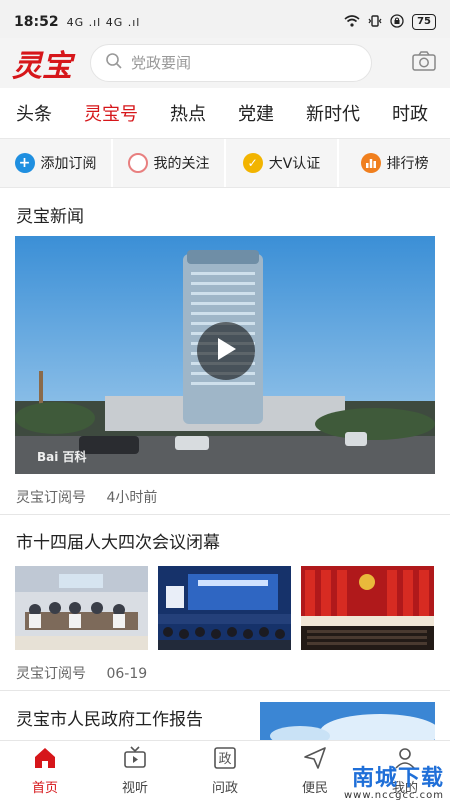  I want to click on nav-media: 视听, so click(135, 770).